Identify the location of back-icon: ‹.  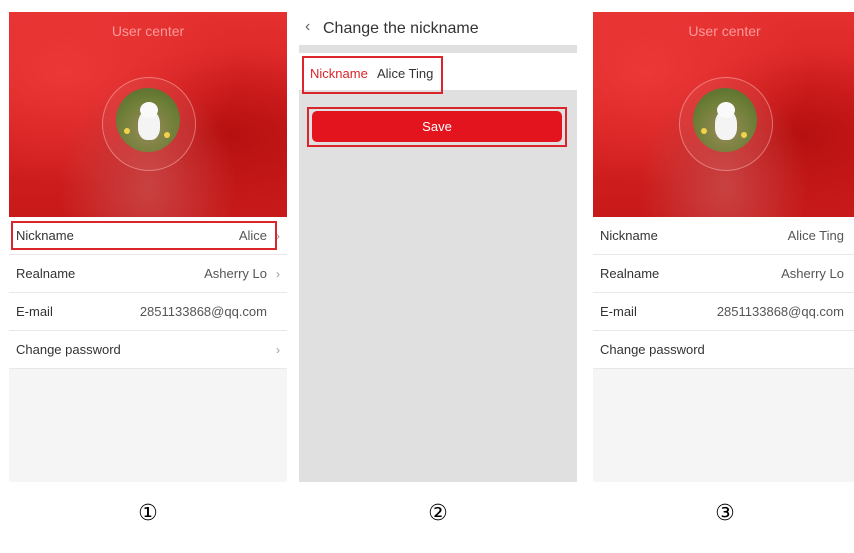
(307, 27).